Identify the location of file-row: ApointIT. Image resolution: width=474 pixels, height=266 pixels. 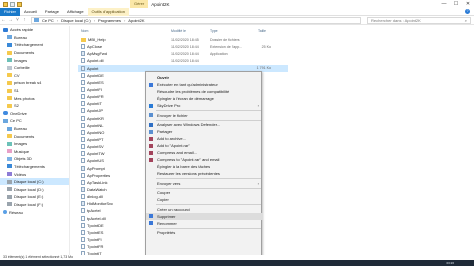
(276, 103).